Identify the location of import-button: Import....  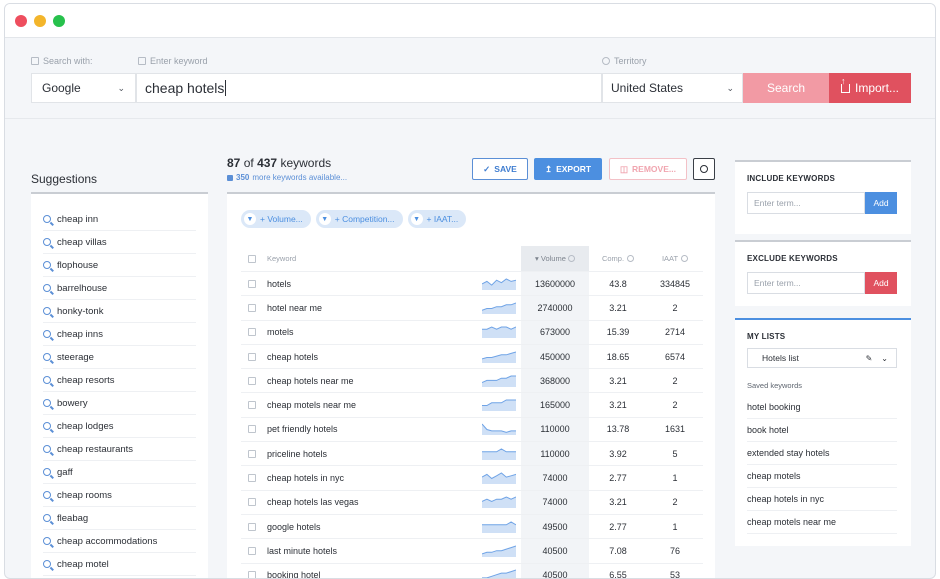
(870, 88).